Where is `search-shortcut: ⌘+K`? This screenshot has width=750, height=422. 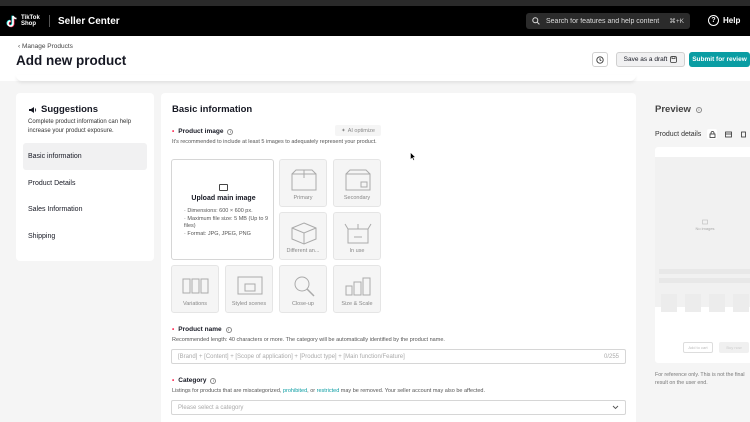
search-shortcut: ⌘+K is located at coordinates (676, 21).